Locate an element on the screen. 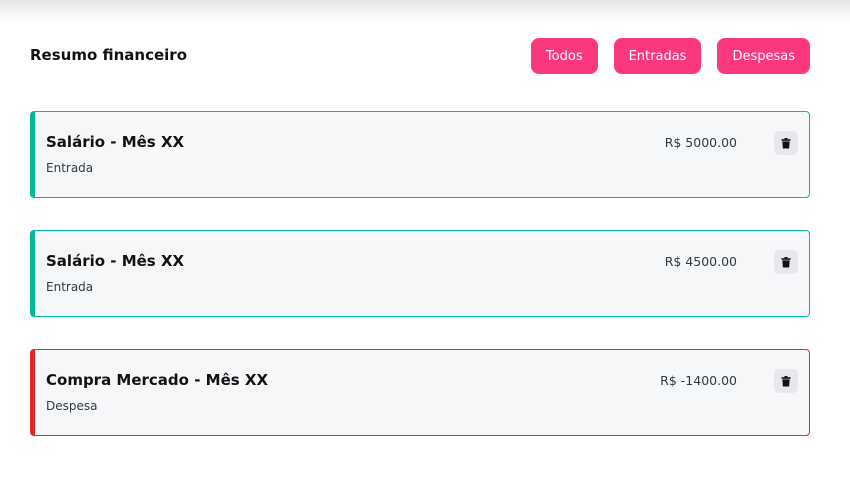  top-bar-shadow is located at coordinates (425, 11).